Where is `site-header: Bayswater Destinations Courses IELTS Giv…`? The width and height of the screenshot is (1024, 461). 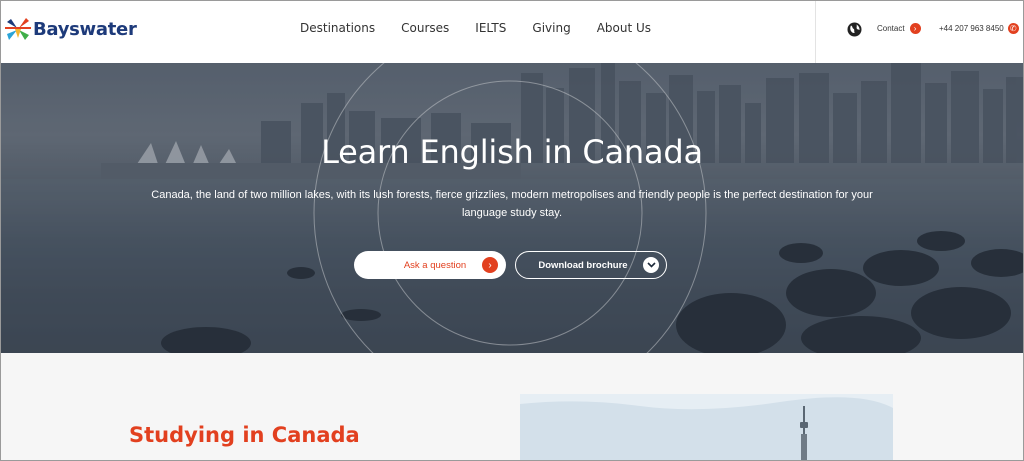
site-header: Bayswater Destinations Courses IELTS Giv… is located at coordinates (512, 32).